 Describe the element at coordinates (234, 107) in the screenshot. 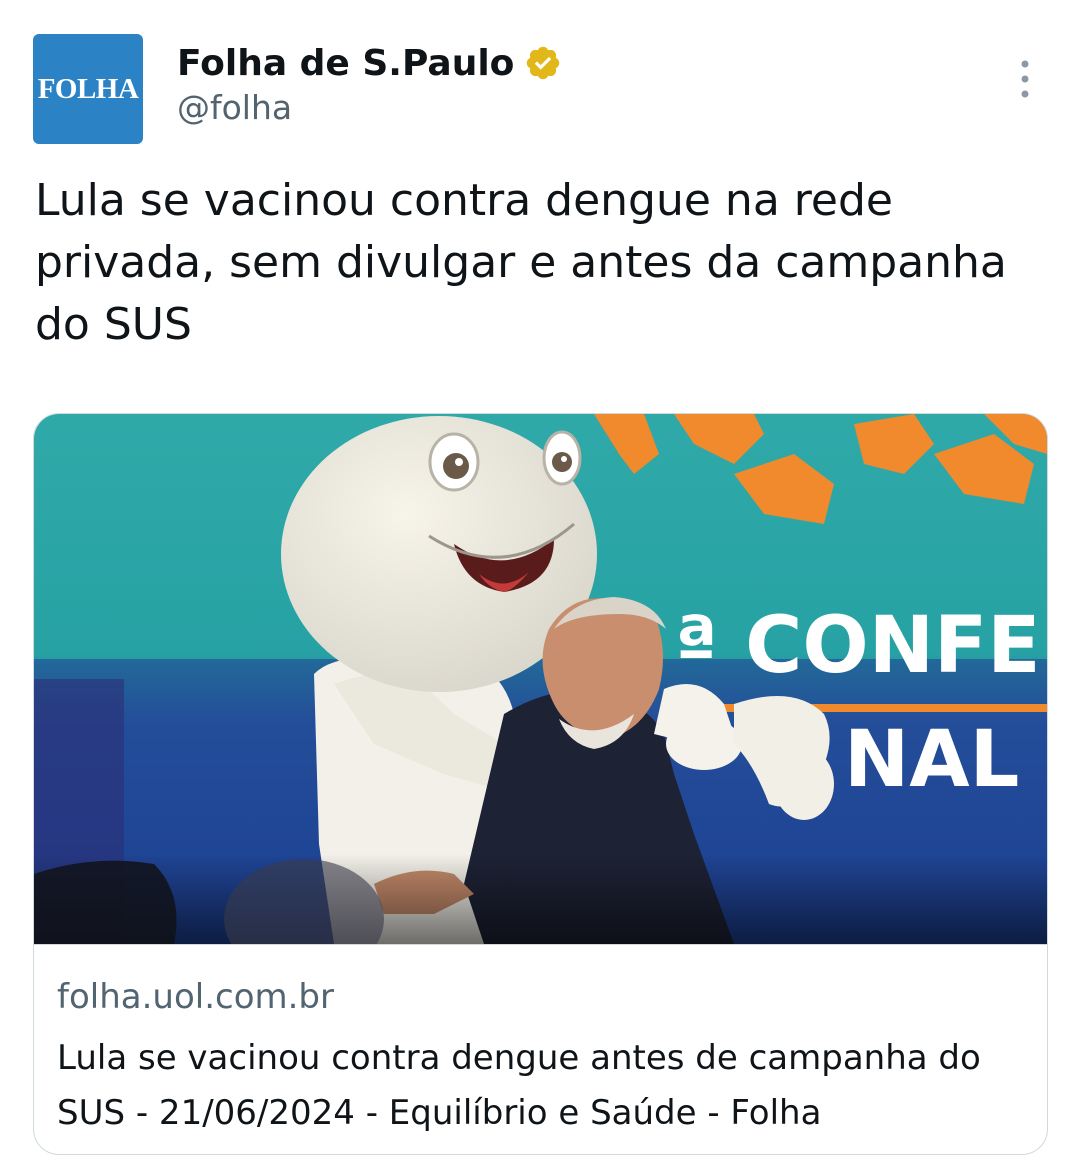

I see `author-handle: @folha` at that location.